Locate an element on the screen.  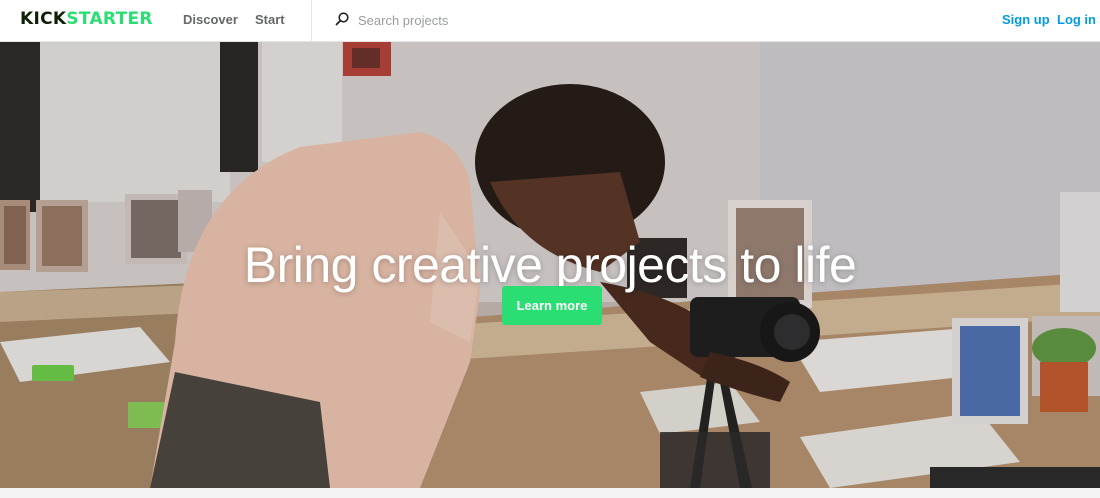
learn-more-button: Learn more is located at coordinates (552, 305).